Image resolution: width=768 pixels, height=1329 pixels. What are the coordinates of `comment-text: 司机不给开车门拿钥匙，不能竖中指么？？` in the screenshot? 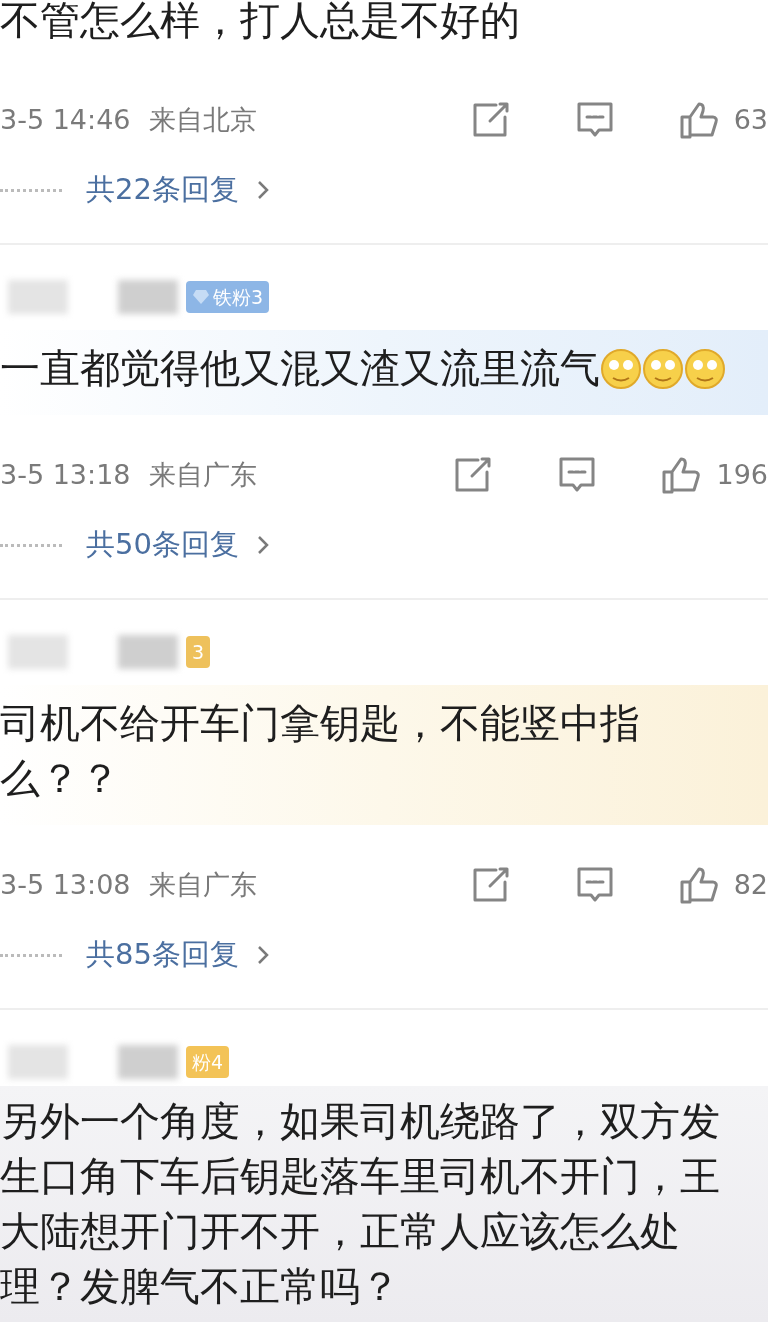 It's located at (320, 751).